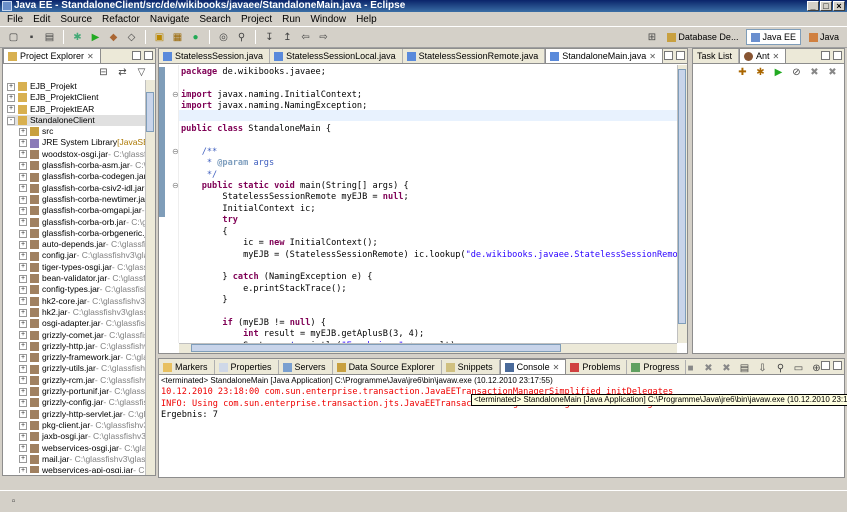  I want to click on pin-console-icon: ⚲, so click(780, 368).